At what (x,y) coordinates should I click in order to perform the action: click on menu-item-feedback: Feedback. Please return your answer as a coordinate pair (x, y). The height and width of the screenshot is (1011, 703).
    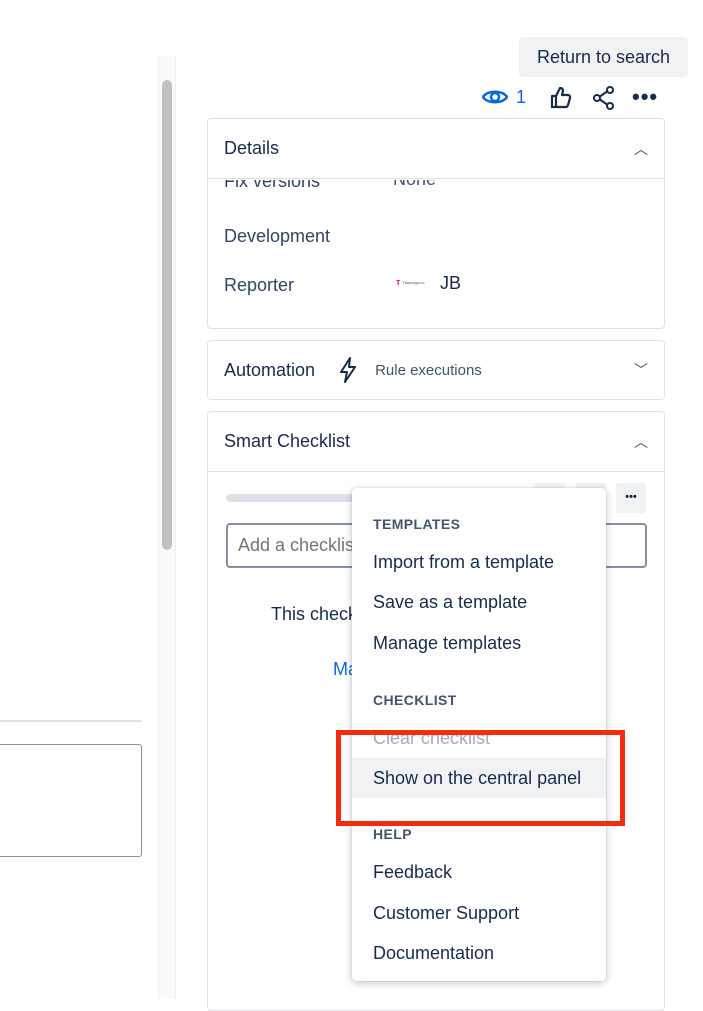
    Looking at the image, I should click on (479, 872).